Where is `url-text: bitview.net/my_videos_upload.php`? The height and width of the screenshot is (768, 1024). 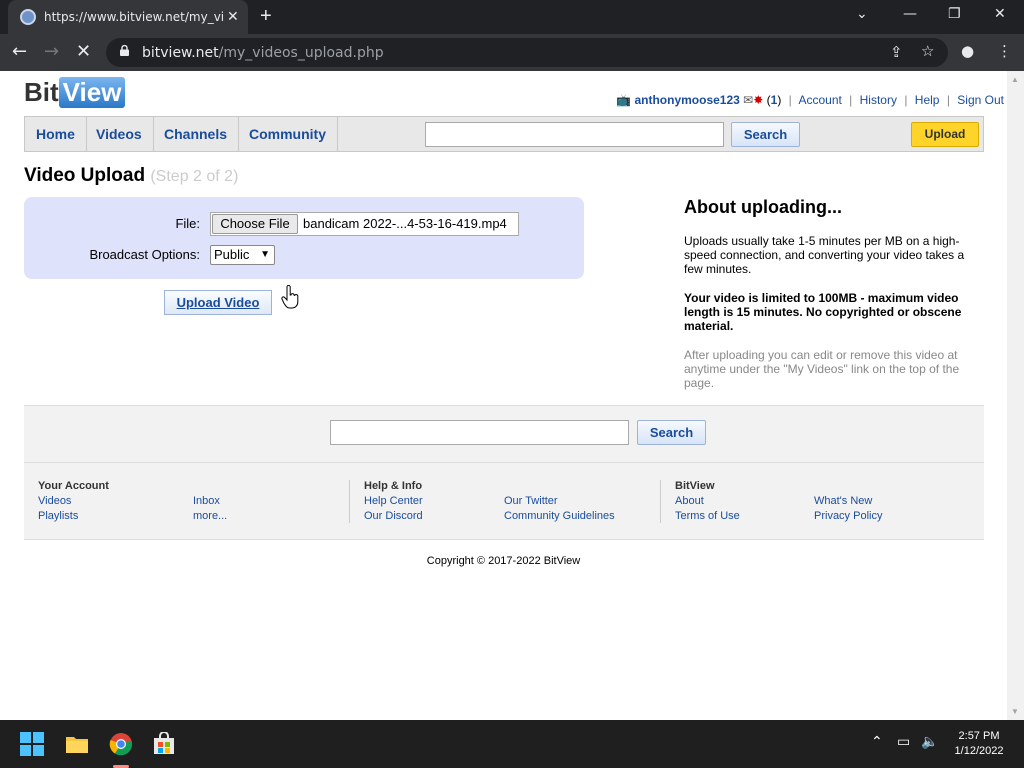 url-text: bitview.net/my_videos_upload.php is located at coordinates (263, 53).